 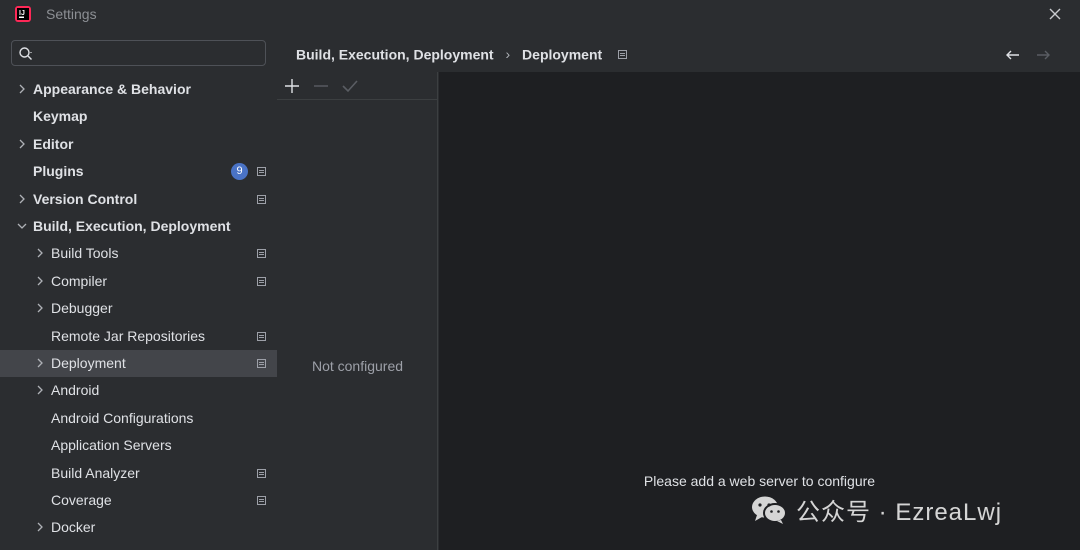 What do you see at coordinates (138, 171) in the screenshot?
I see `tree-item: Plugins 9` at bounding box center [138, 171].